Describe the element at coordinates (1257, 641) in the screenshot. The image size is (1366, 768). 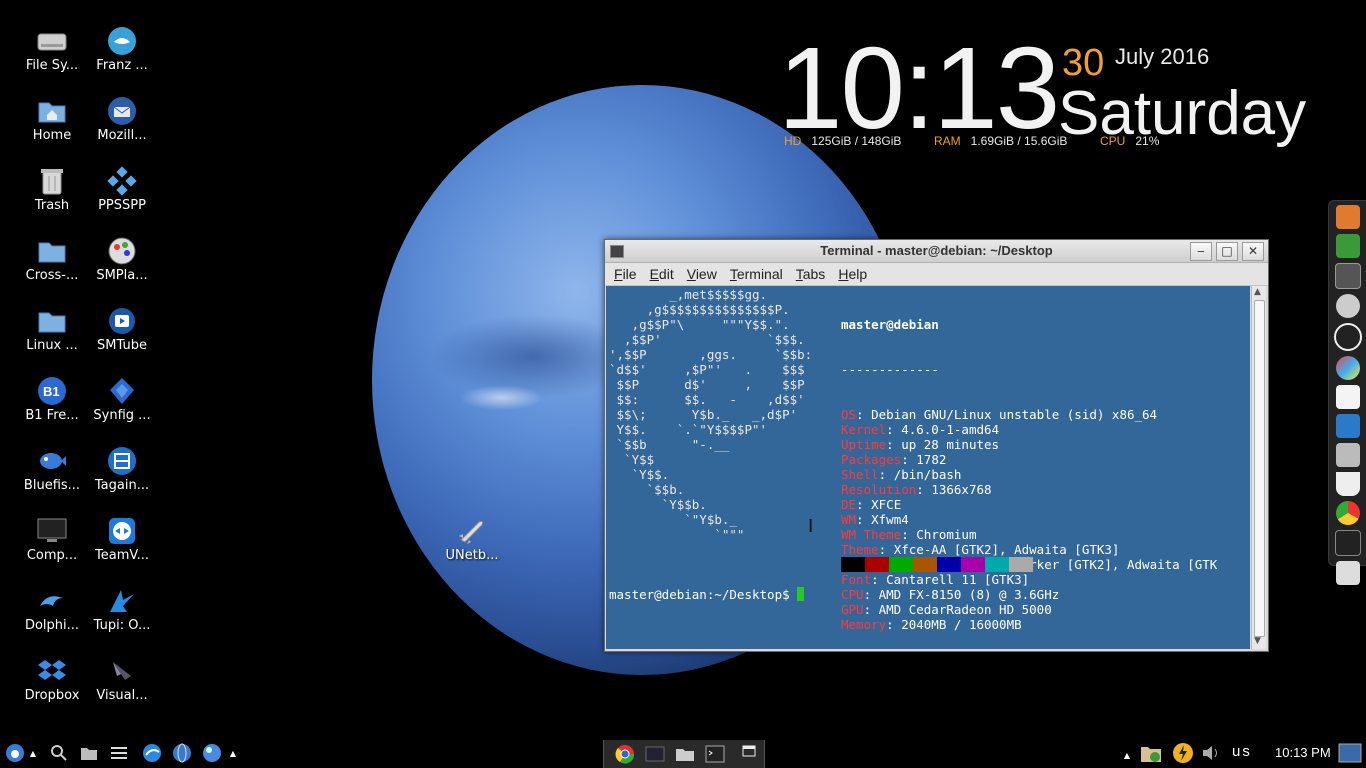
I see `scroll-down-icon: ▼` at that location.